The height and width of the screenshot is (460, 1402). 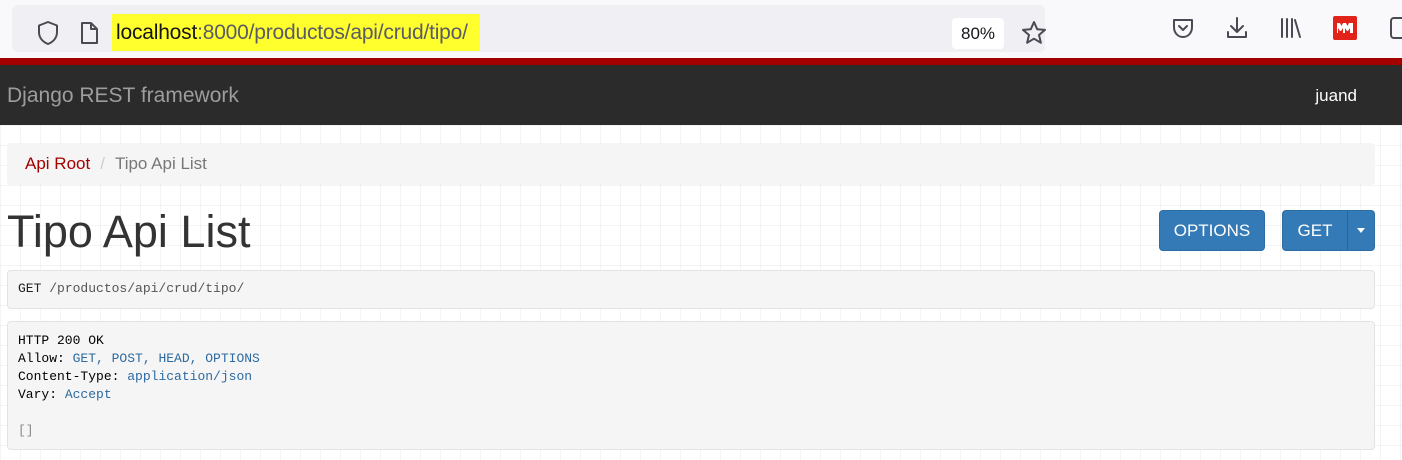 What do you see at coordinates (157, 32) in the screenshot?
I see `url-host: localhost` at bounding box center [157, 32].